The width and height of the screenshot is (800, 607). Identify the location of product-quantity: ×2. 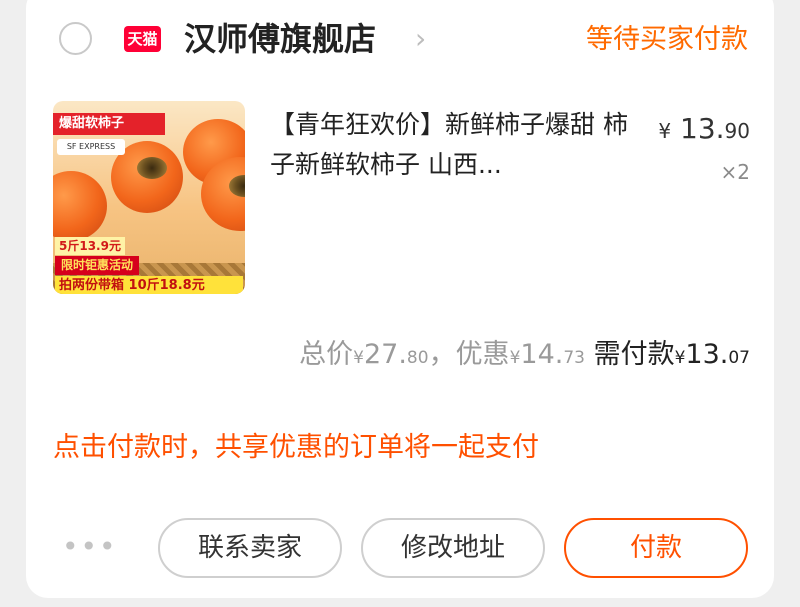
(735, 172).